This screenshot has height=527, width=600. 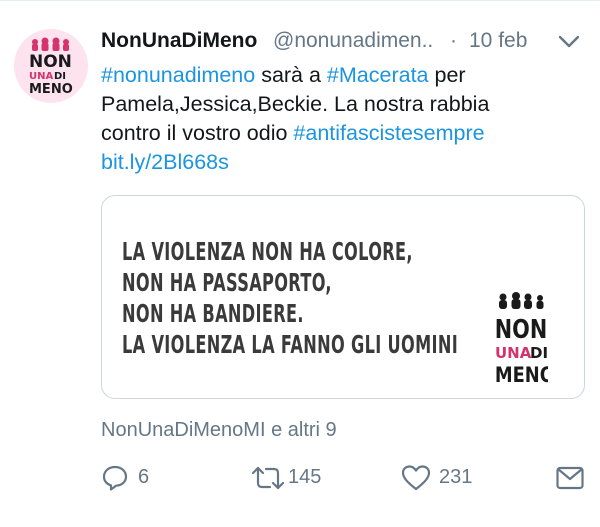 I want to click on card-logo-word-una: UNA, so click(x=513, y=353).